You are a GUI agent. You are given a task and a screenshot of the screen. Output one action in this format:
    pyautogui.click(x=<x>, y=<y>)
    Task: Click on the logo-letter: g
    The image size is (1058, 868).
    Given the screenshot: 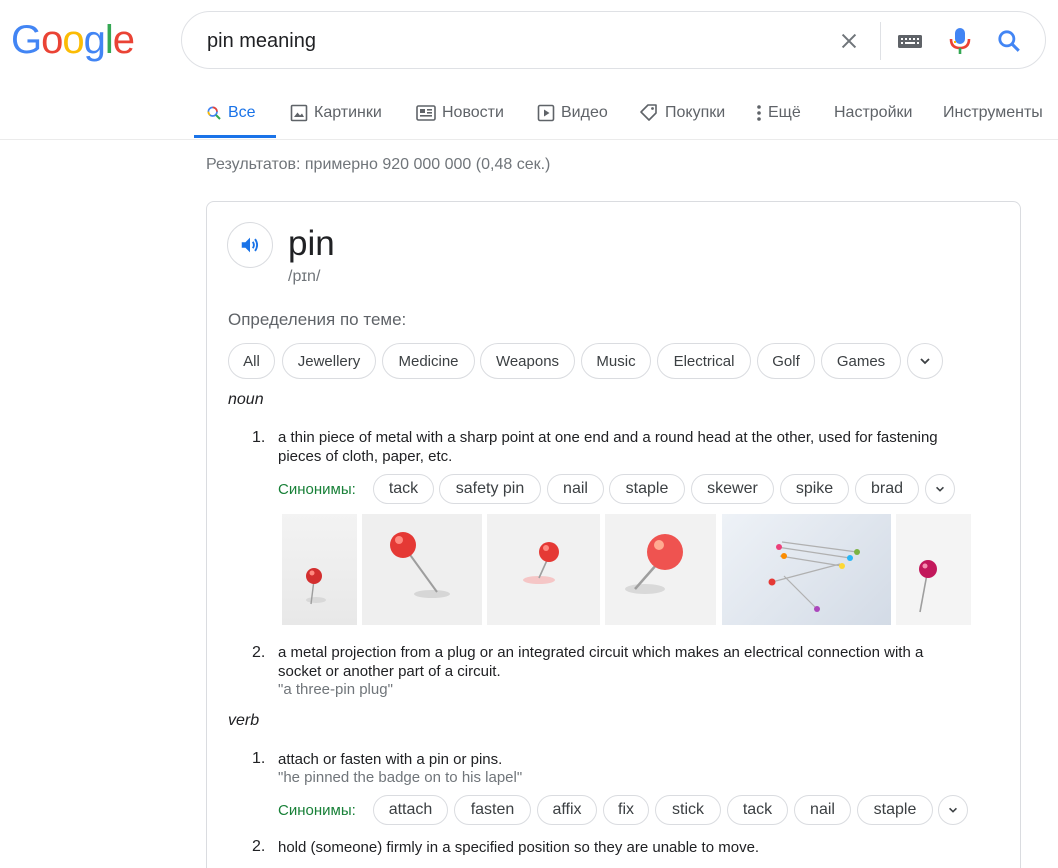 What is the action you would take?
    pyautogui.click(x=94, y=40)
    